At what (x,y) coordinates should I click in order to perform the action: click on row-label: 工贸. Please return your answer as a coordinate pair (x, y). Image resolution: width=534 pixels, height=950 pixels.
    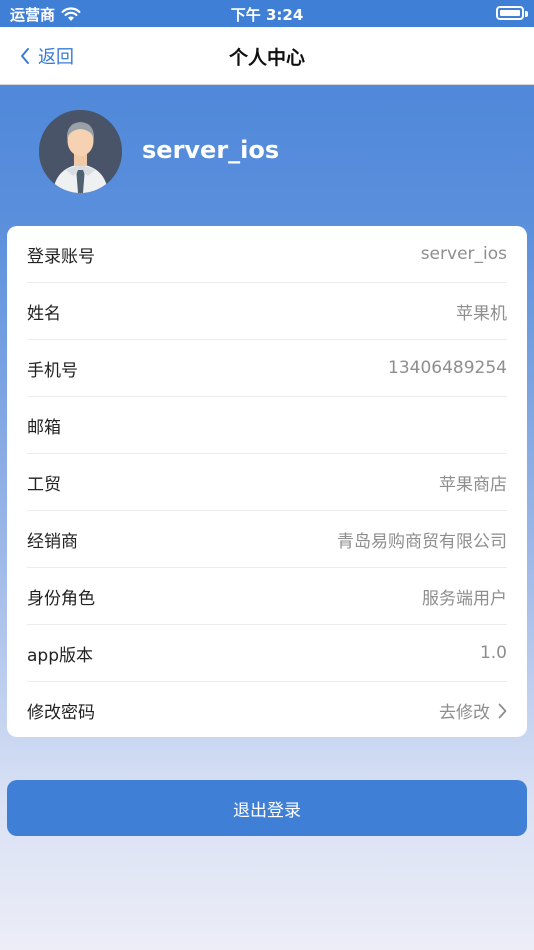
    Looking at the image, I should click on (44, 484).